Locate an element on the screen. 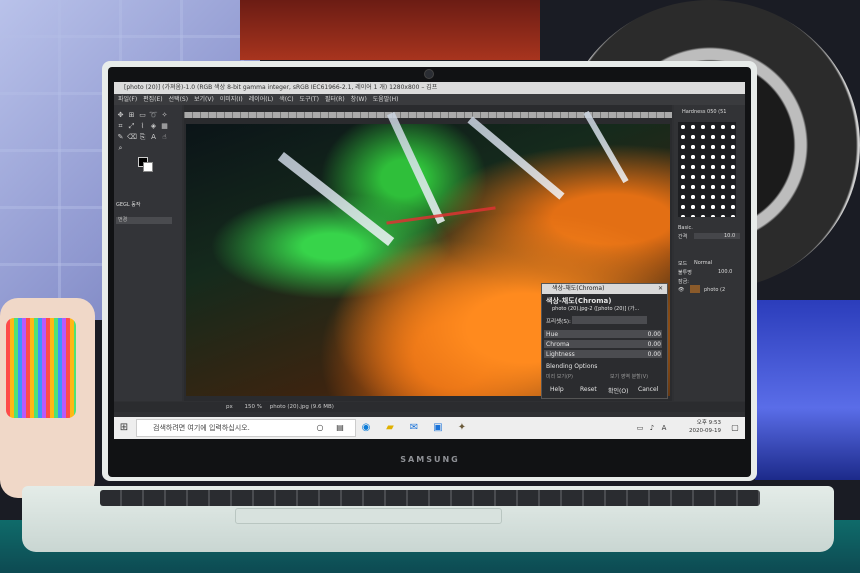 The width and height of the screenshot is (860, 573). laptop-trackpad is located at coordinates (368, 516).